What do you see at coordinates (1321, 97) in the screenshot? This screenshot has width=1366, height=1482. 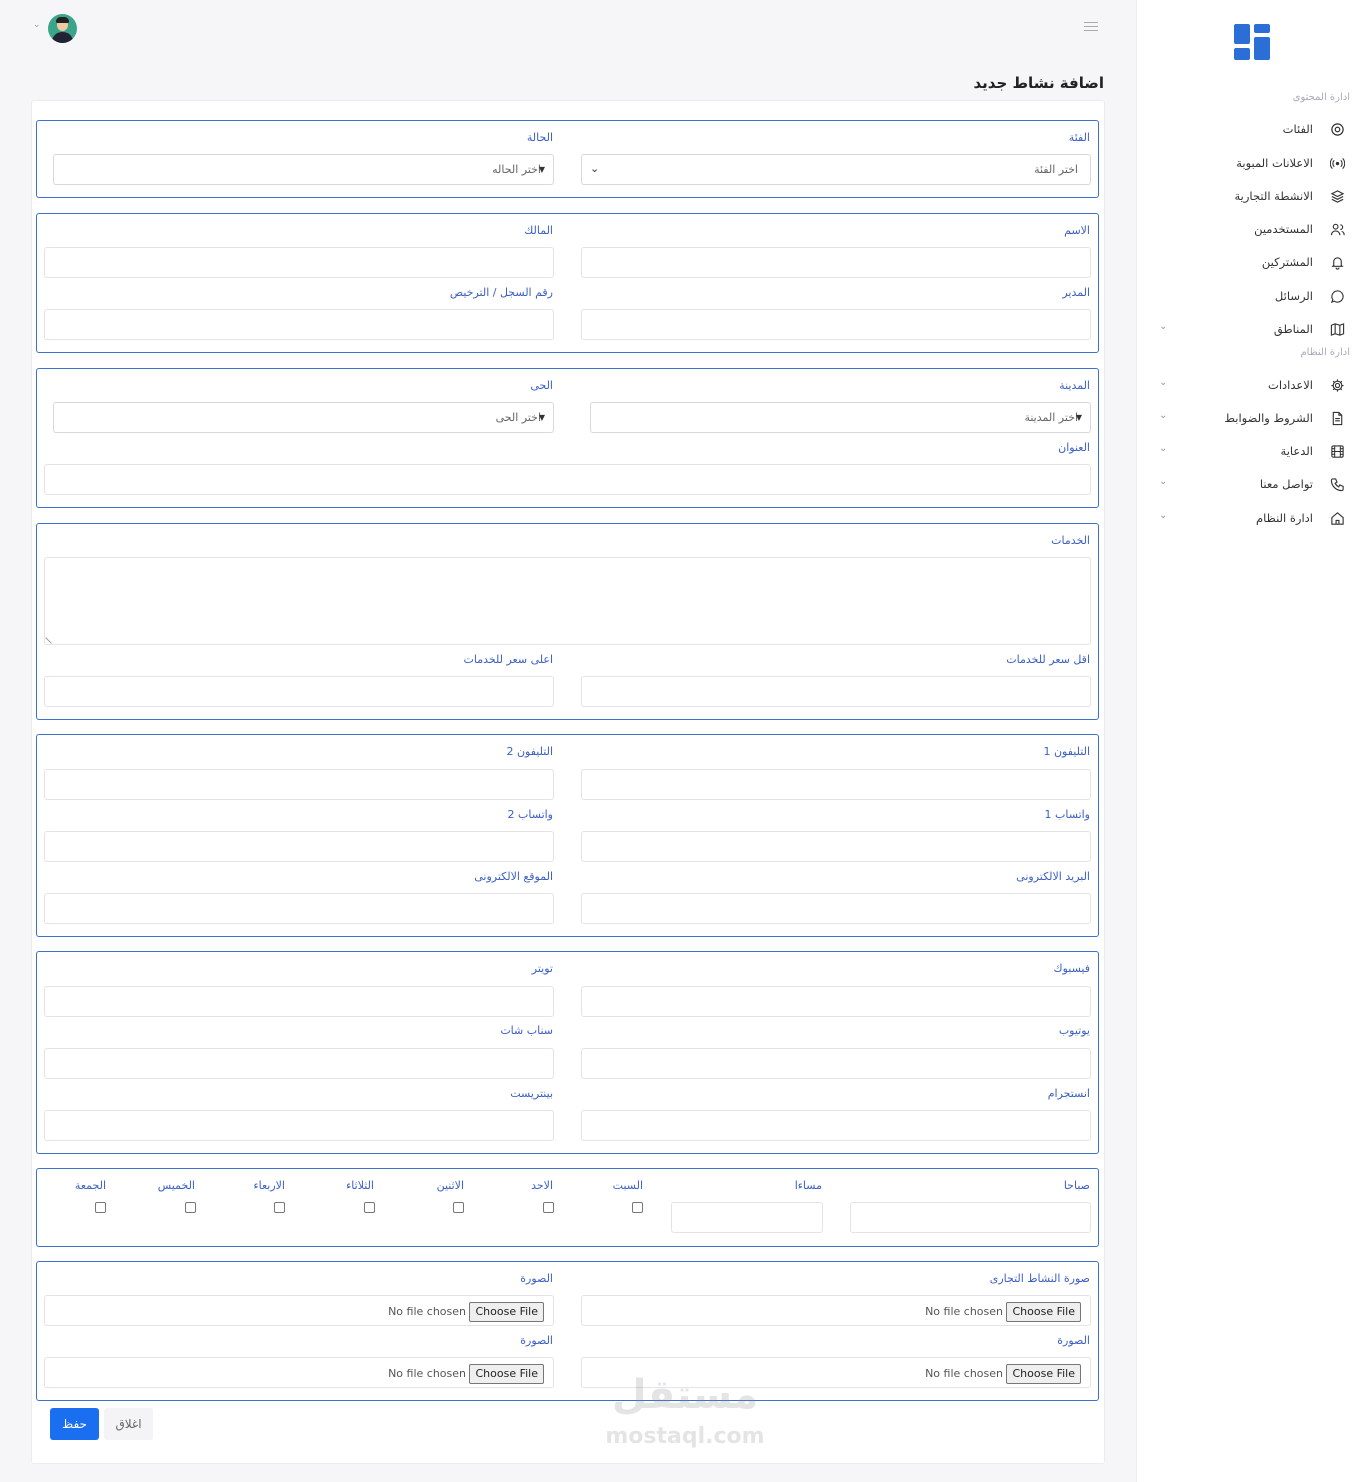 I see `sidebar-section-content-title: ادارة المحتوى` at bounding box center [1321, 97].